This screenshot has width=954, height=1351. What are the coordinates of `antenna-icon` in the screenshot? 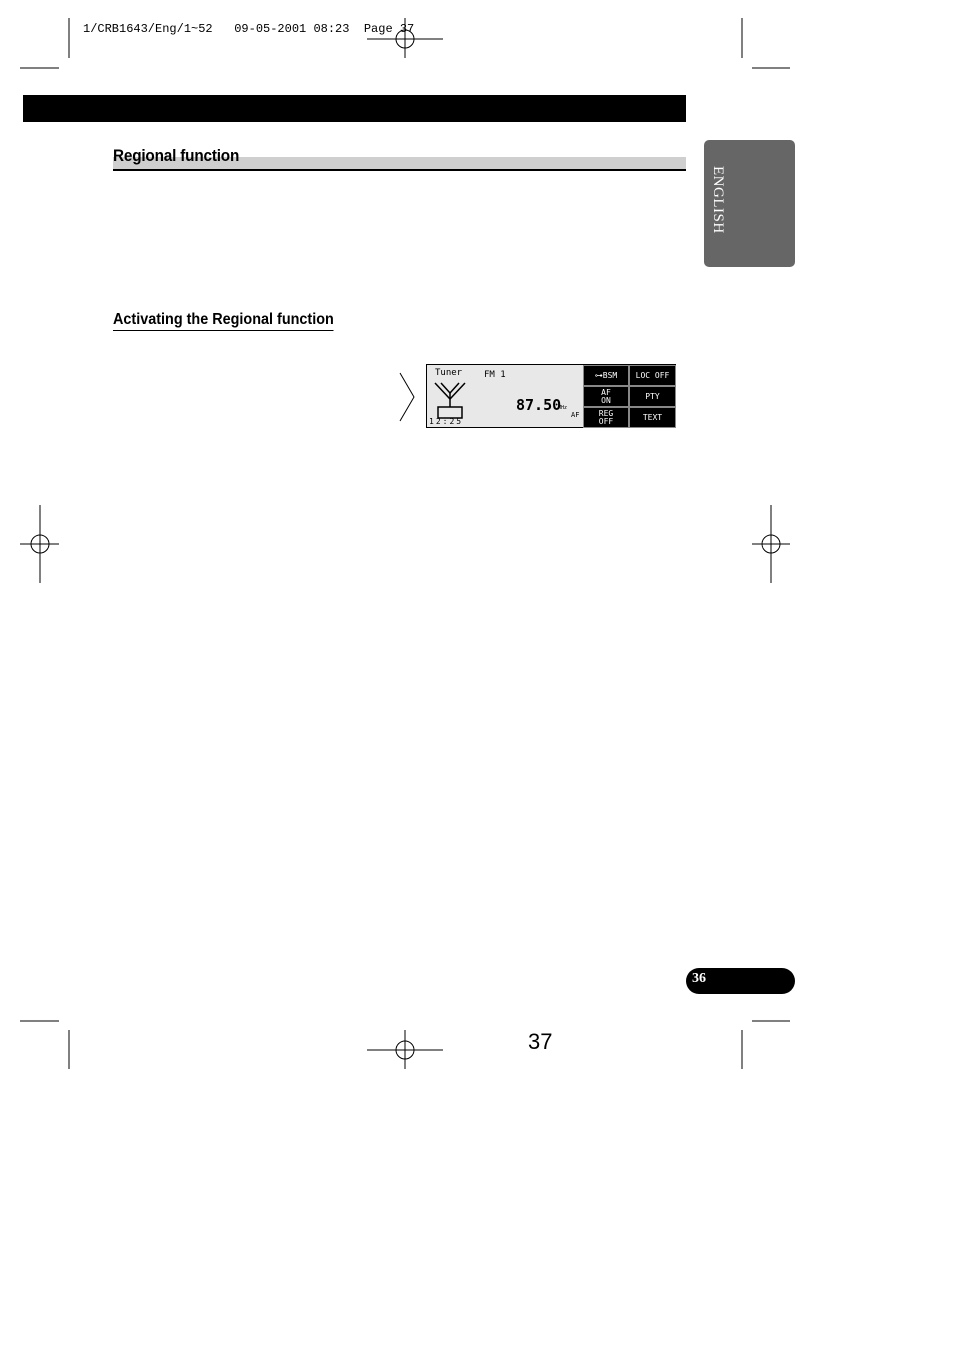 It's located at (450, 400).